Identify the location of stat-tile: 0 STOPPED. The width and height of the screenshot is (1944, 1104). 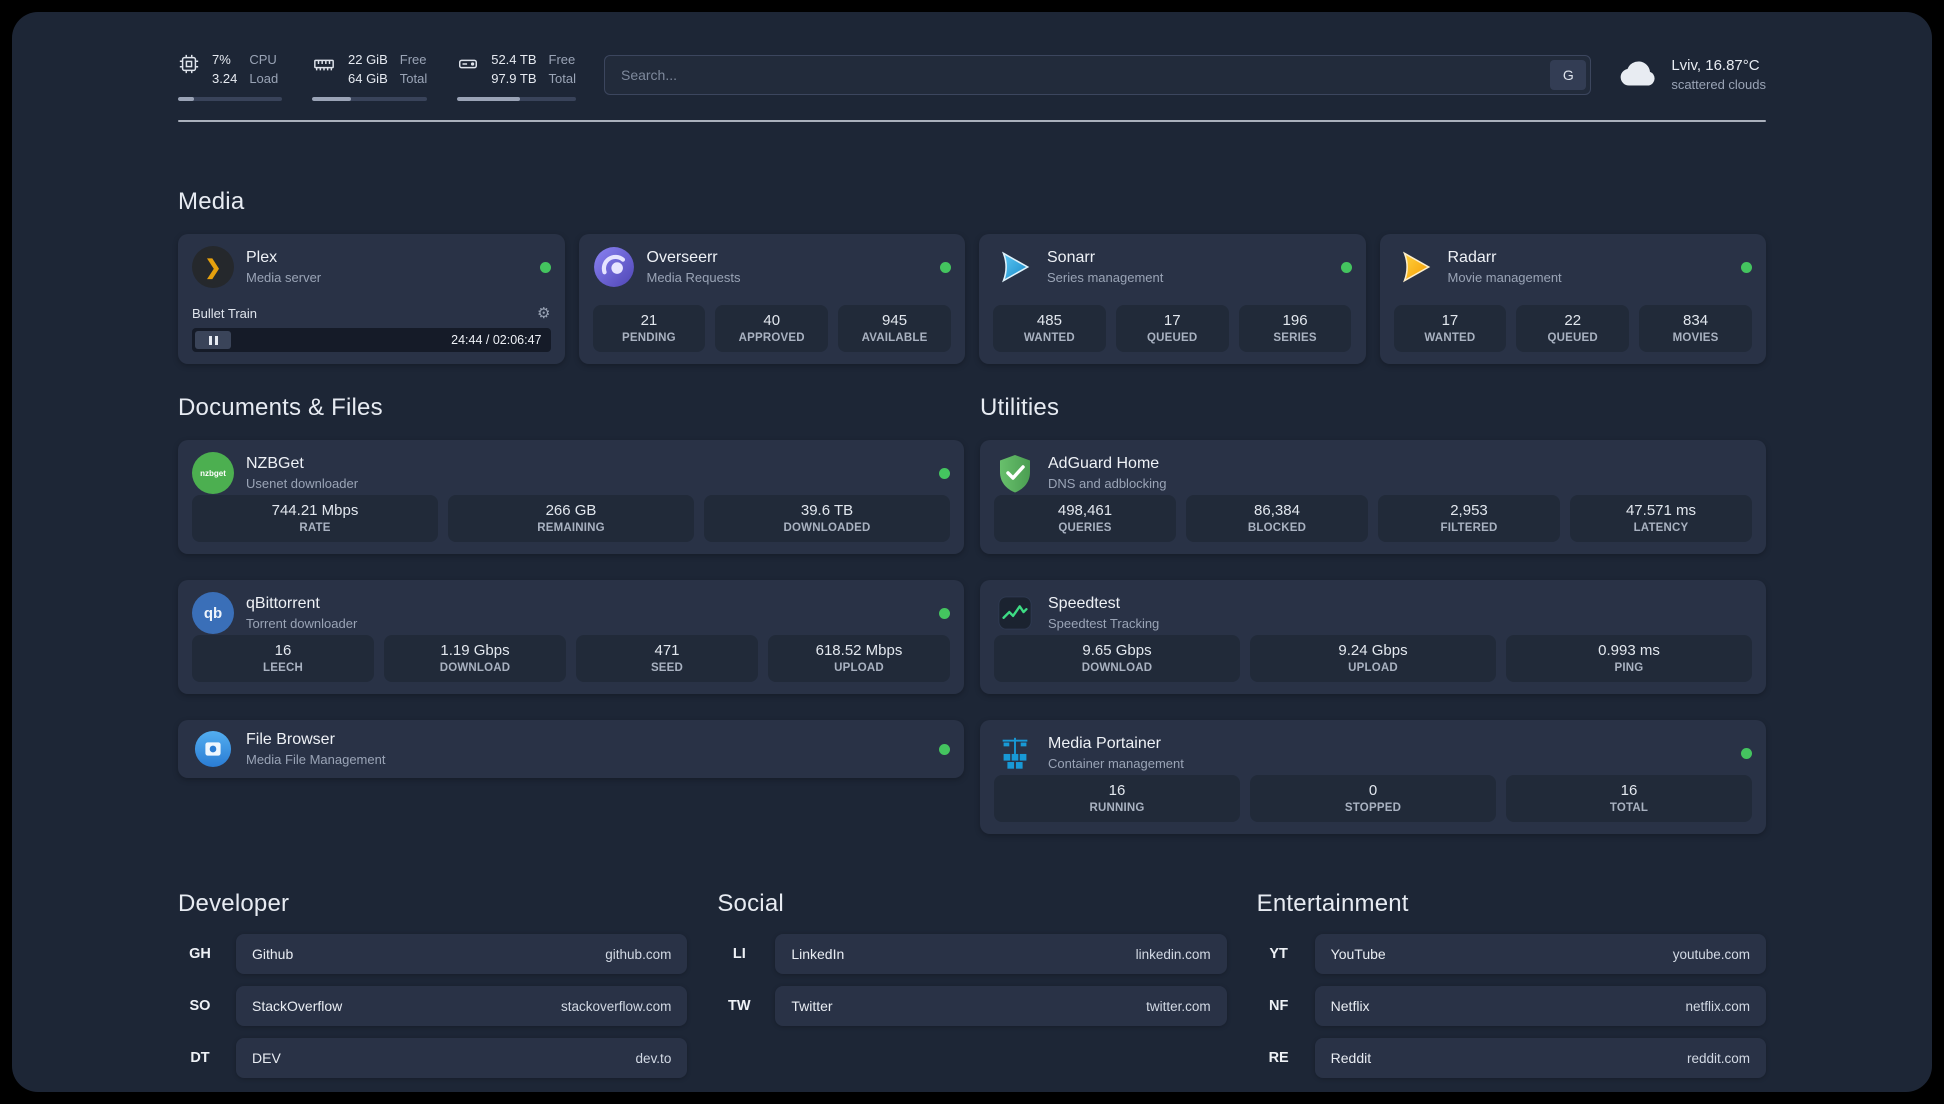
(1373, 798).